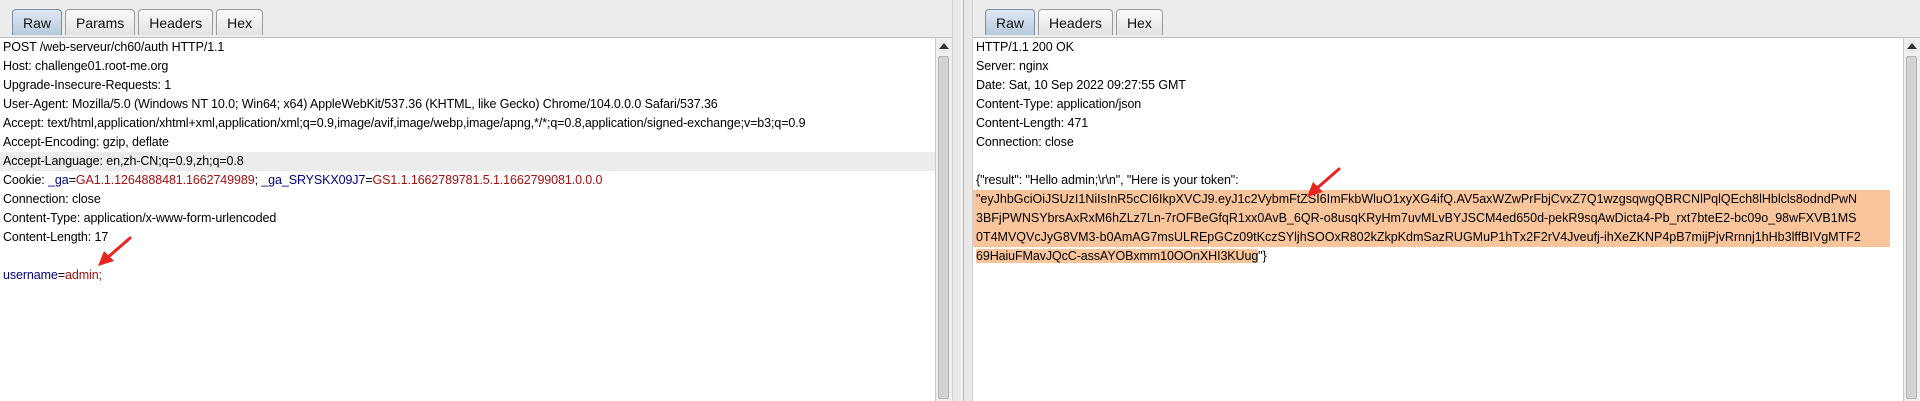 This screenshot has height=401, width=1920. Describe the element at coordinates (467, 161) in the screenshot. I see `header-accept-language: Accept-Language: en,zh-CN;q=0.9,zh;q=0.8` at that location.